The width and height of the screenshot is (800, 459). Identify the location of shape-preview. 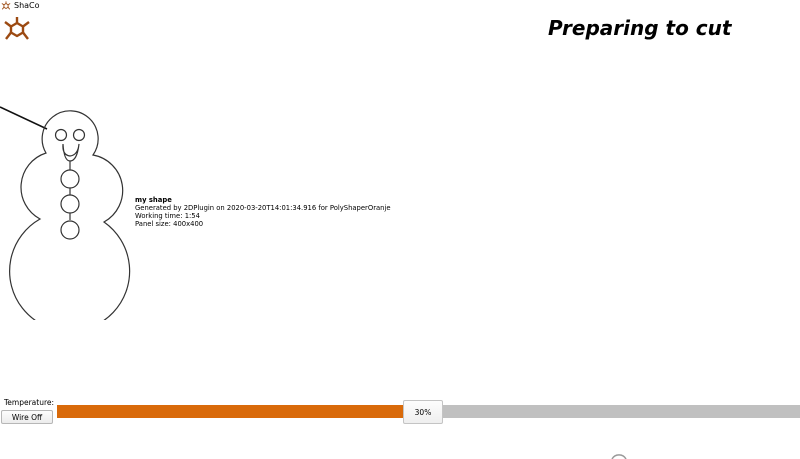
(65, 213).